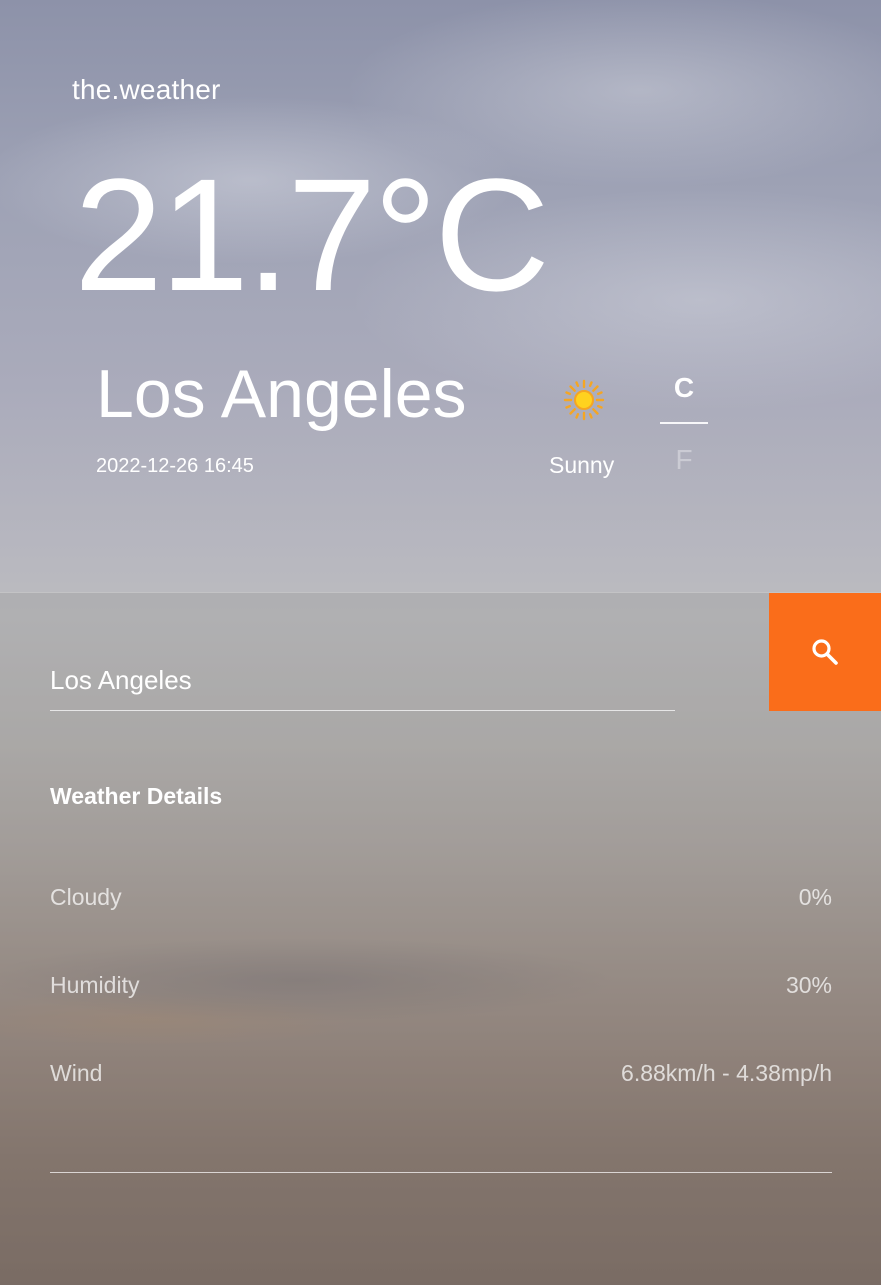 The image size is (881, 1285). I want to click on detail-value: 6.88km/h - 4.38mp/h, so click(726, 1073).